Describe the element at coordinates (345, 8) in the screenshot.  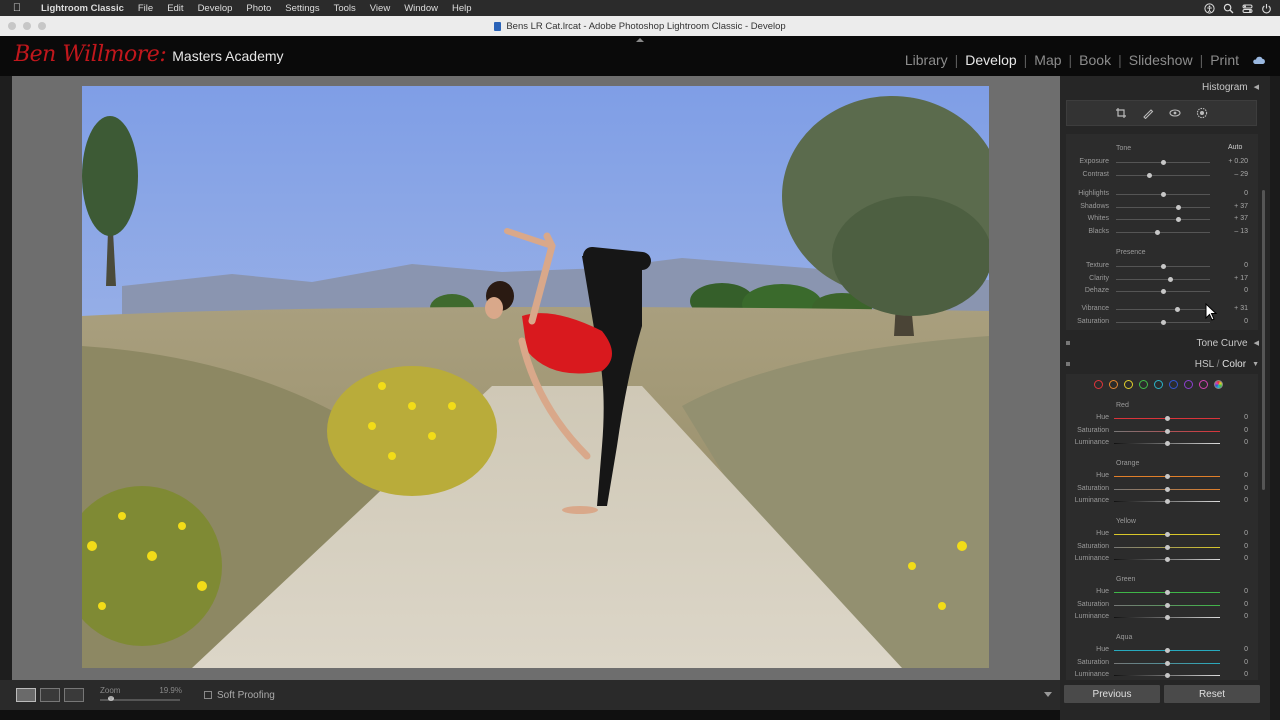
I see `menu-tools: Tools` at that location.